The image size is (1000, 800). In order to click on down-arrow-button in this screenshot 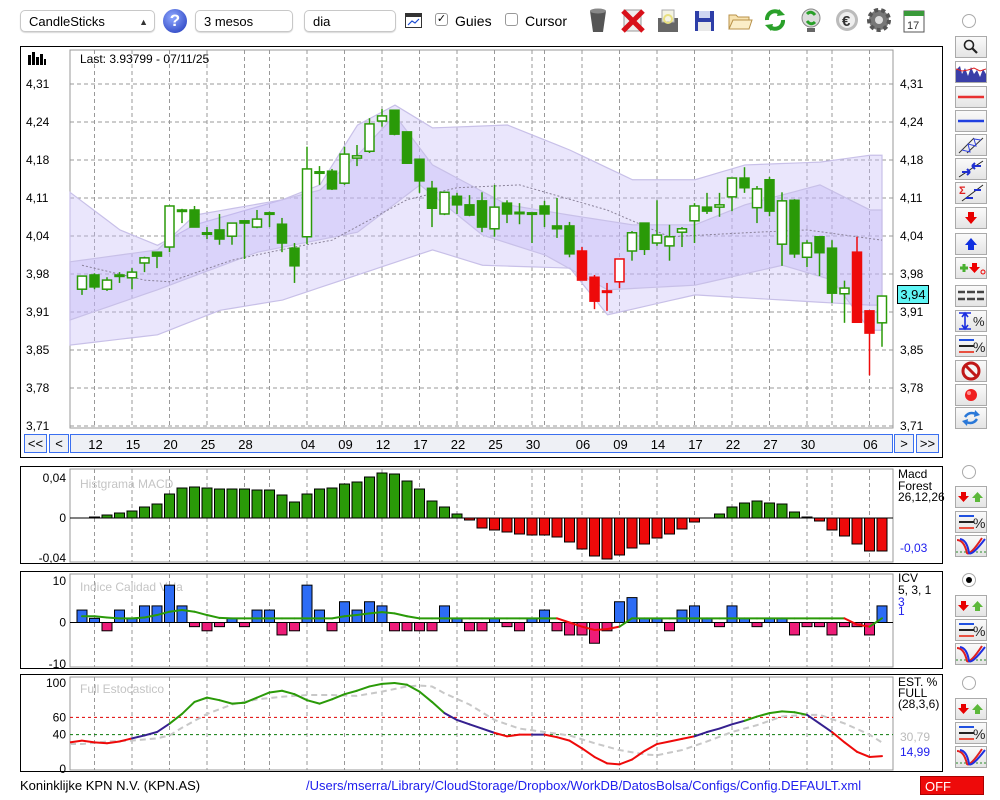, I will do `click(971, 218)`.